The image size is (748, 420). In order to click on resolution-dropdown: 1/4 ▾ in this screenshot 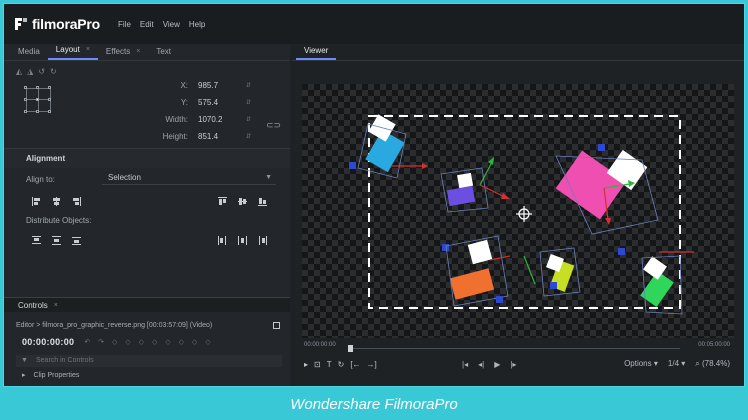, I will do `click(676, 364)`.